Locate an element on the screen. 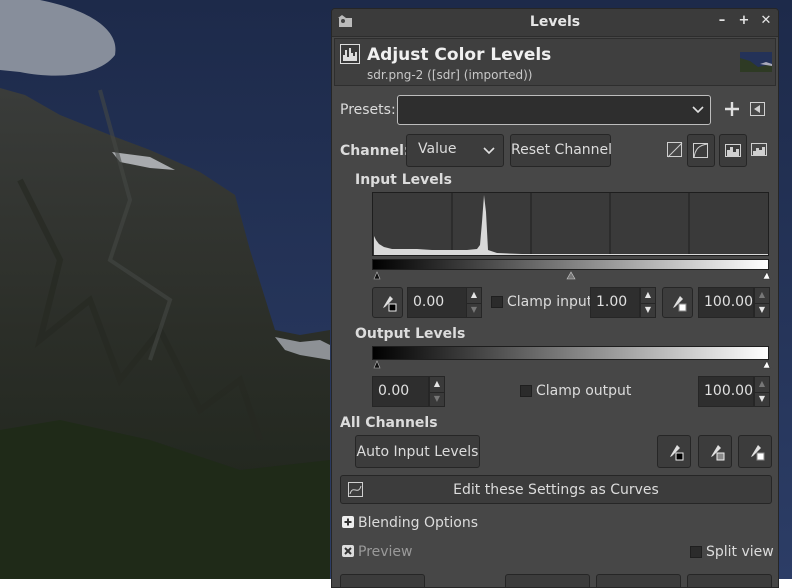 Image resolution: width=792 pixels, height=588 pixels. input-white-handle is located at coordinates (766, 275).